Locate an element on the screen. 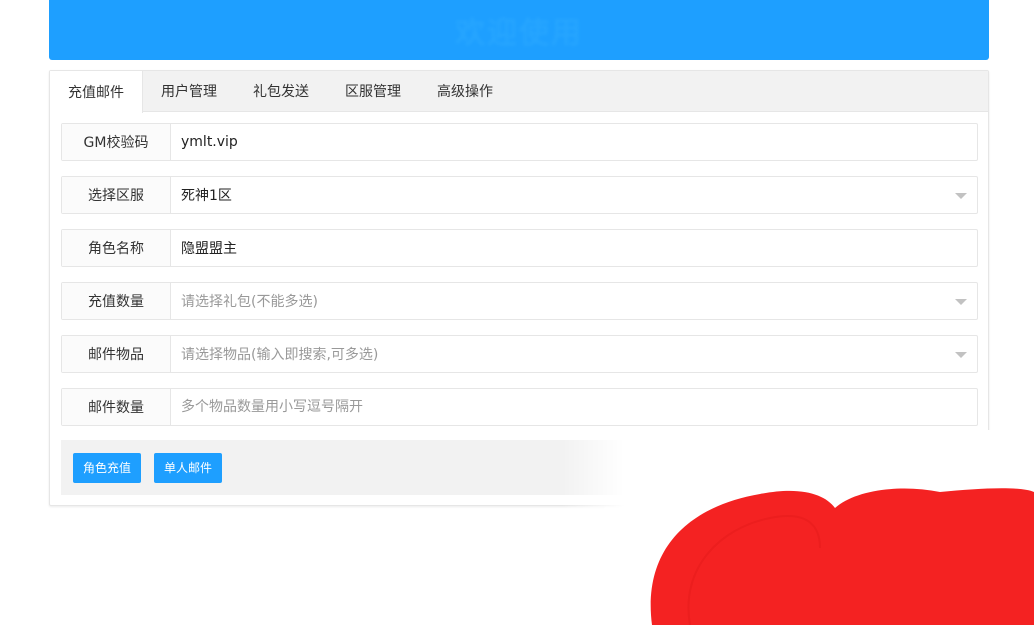 The image size is (1034, 625). mail-items-row: 邮件物品 请选择物品(输入即搜索,可多选) is located at coordinates (519, 354).